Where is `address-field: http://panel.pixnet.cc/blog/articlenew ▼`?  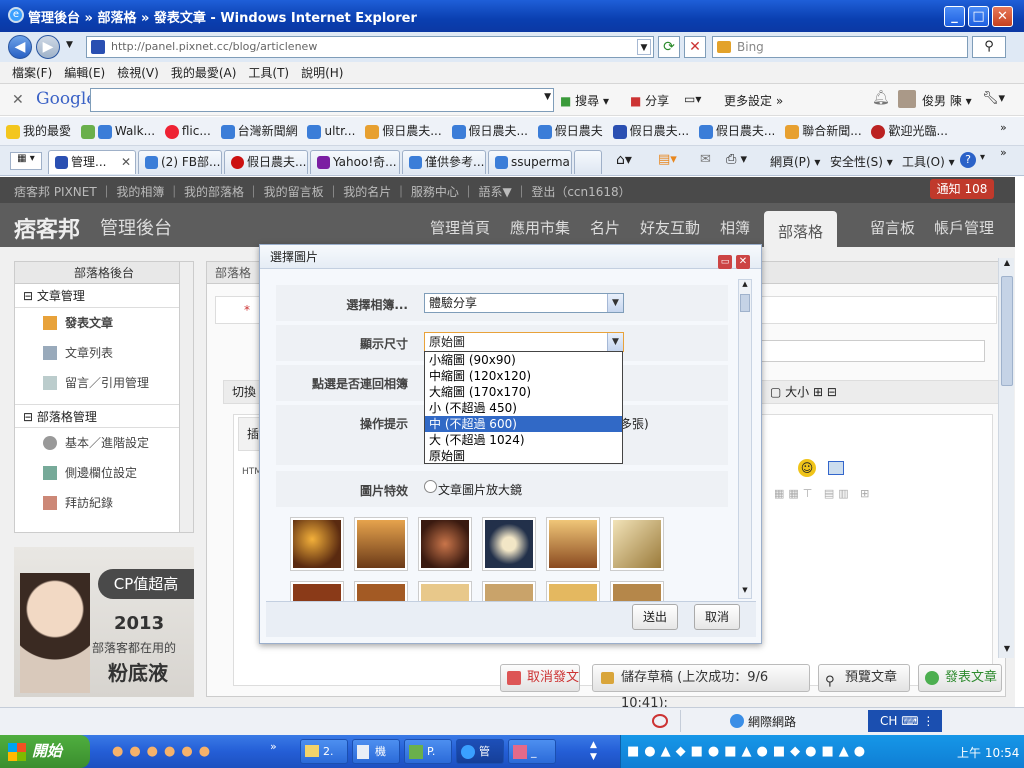 address-field: http://panel.pixnet.cc/blog/articlenew ▼ is located at coordinates (370, 47).